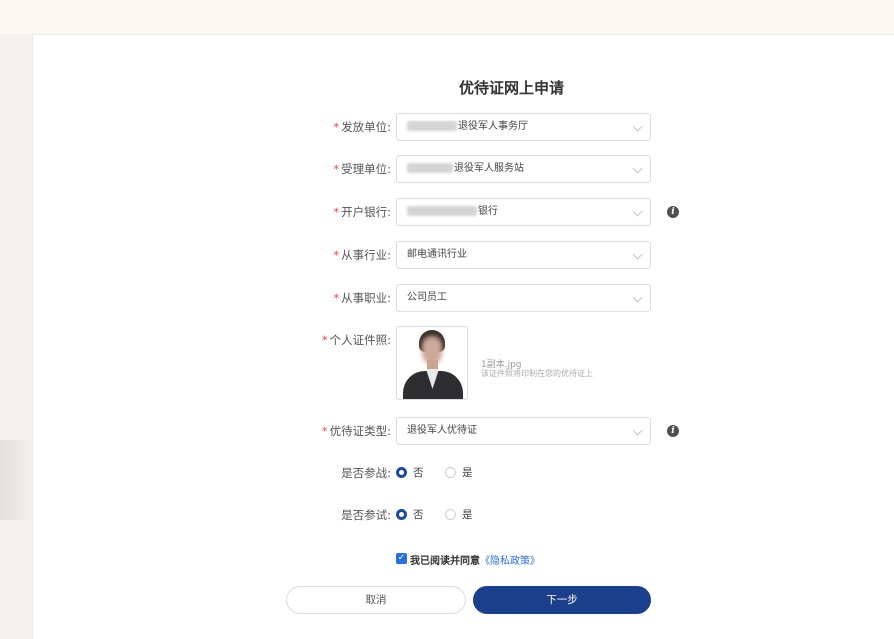 This screenshot has width=894, height=639. What do you see at coordinates (401, 558) in the screenshot?
I see `checkbox-checked-icon: ✓` at bounding box center [401, 558].